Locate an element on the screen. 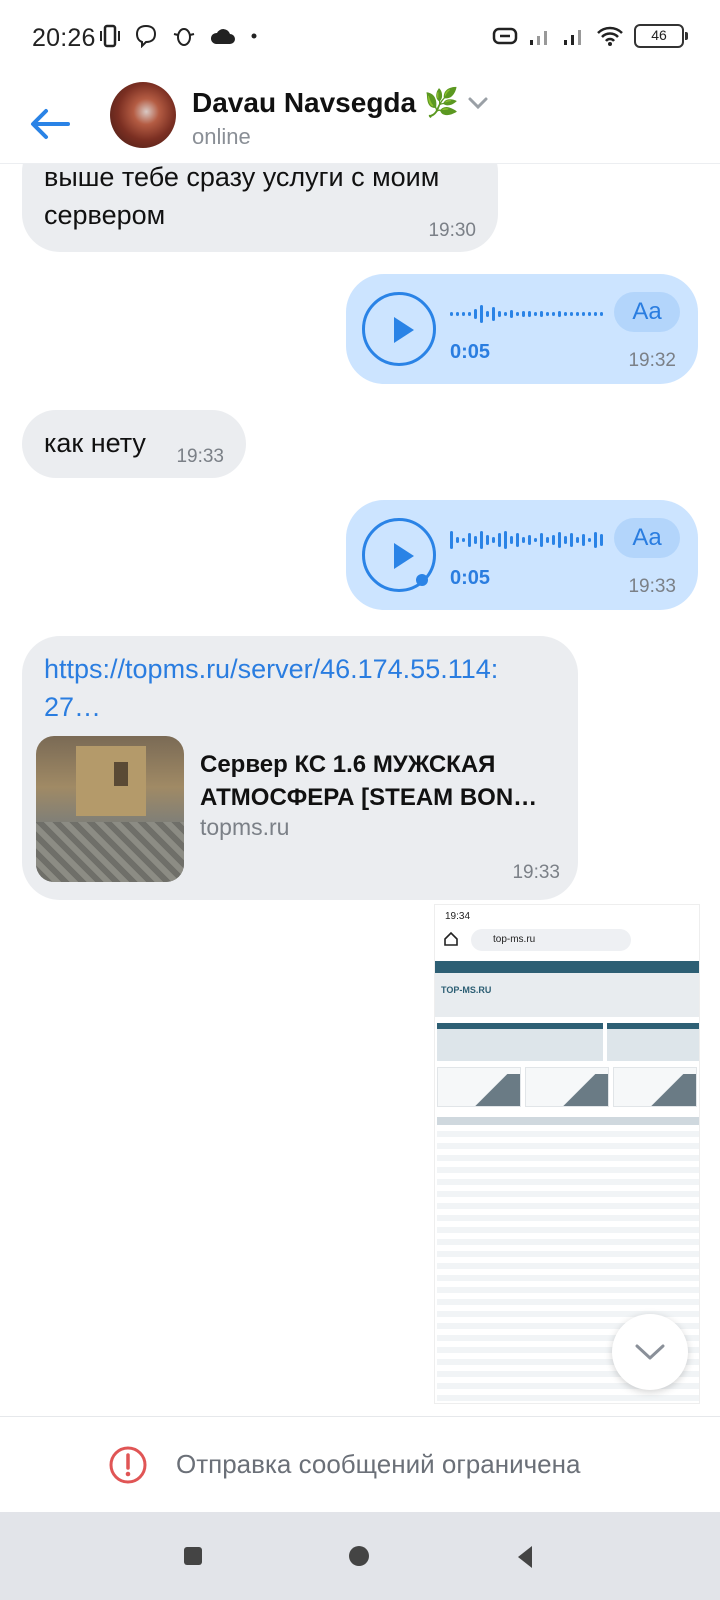 The image size is (720, 1600). outgoing-voice-message: 0:05 Aa 19:33 is located at coordinates (522, 555).